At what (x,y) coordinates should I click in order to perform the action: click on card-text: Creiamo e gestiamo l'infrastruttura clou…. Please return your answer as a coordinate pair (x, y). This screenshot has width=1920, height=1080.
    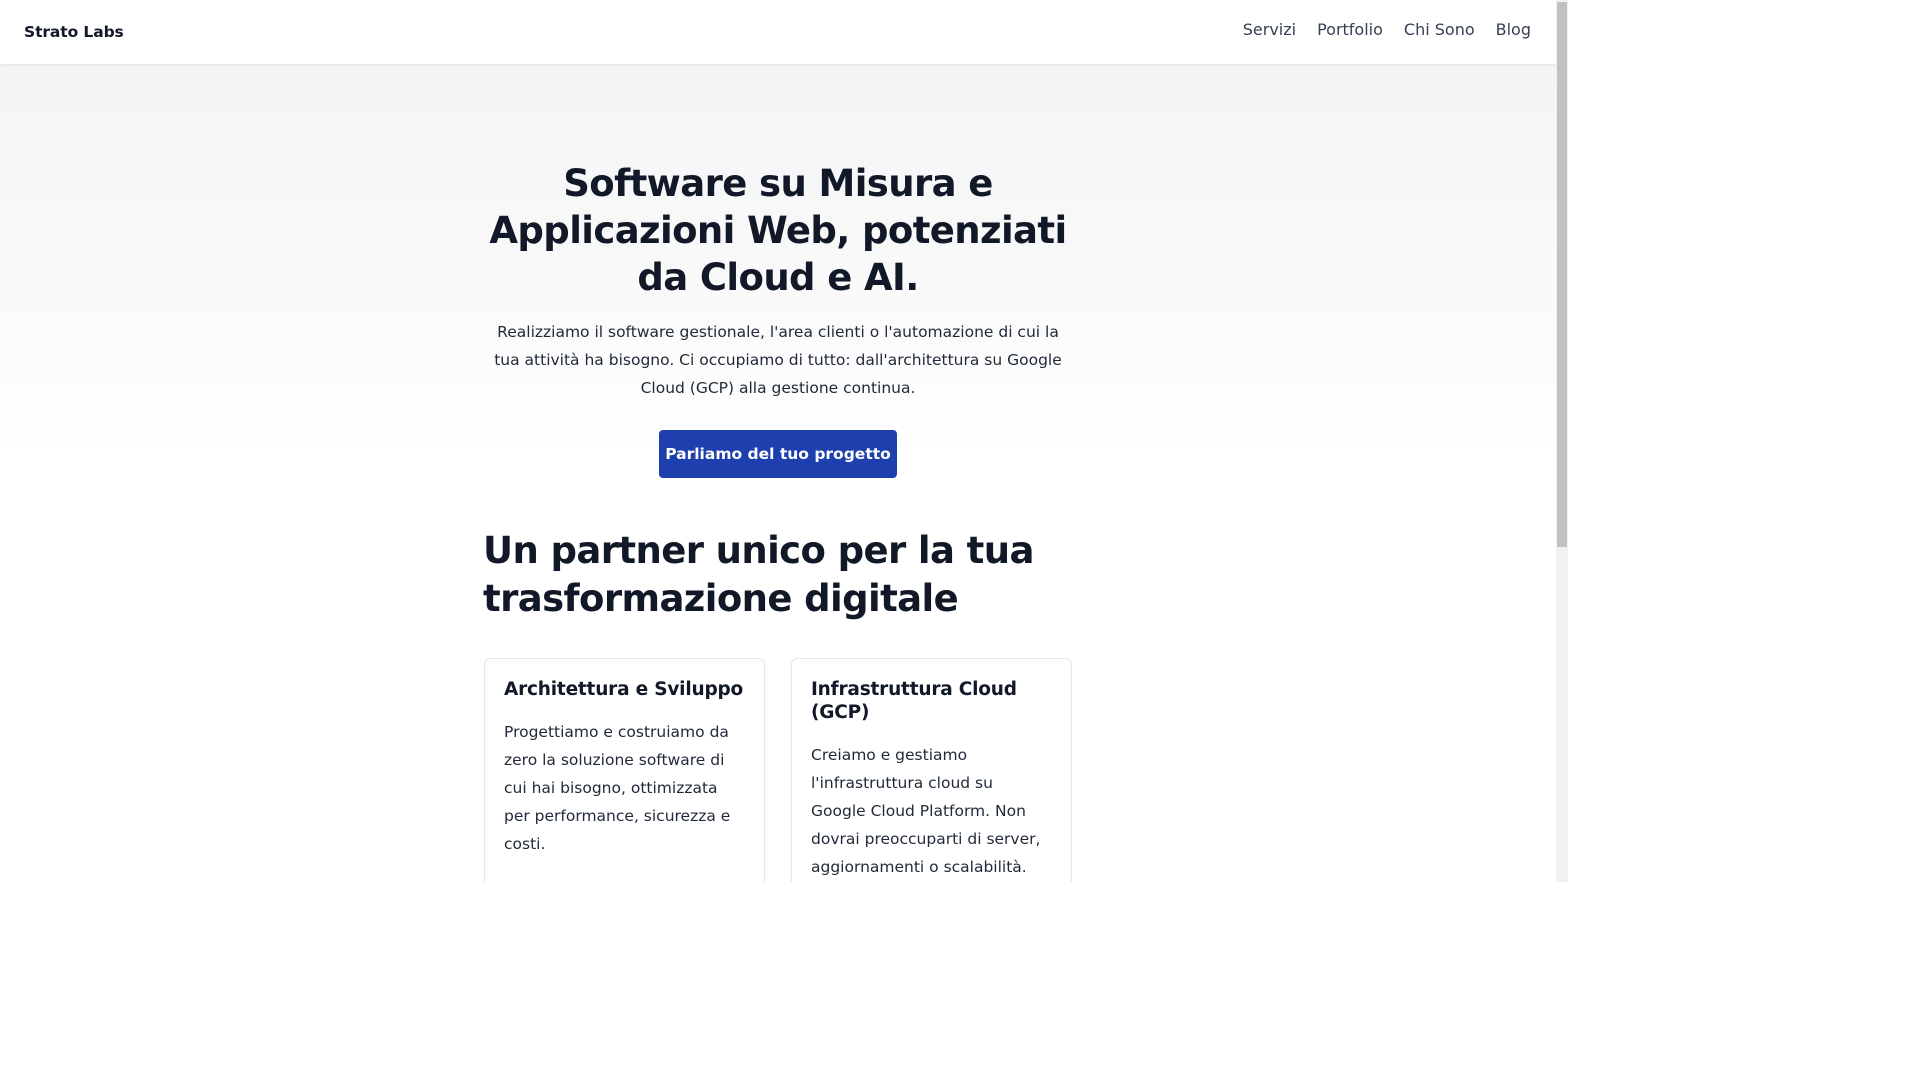
    Looking at the image, I should click on (926, 811).